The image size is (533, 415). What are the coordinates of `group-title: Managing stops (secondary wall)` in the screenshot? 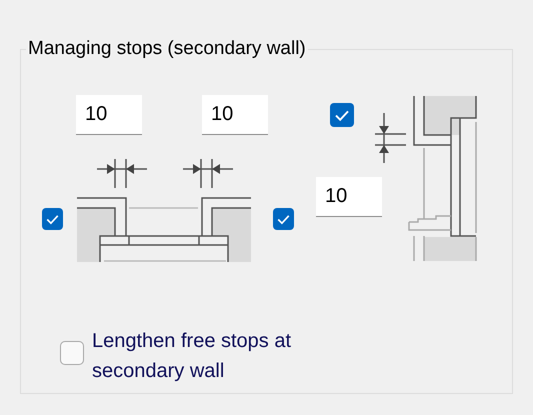 It's located at (167, 49).